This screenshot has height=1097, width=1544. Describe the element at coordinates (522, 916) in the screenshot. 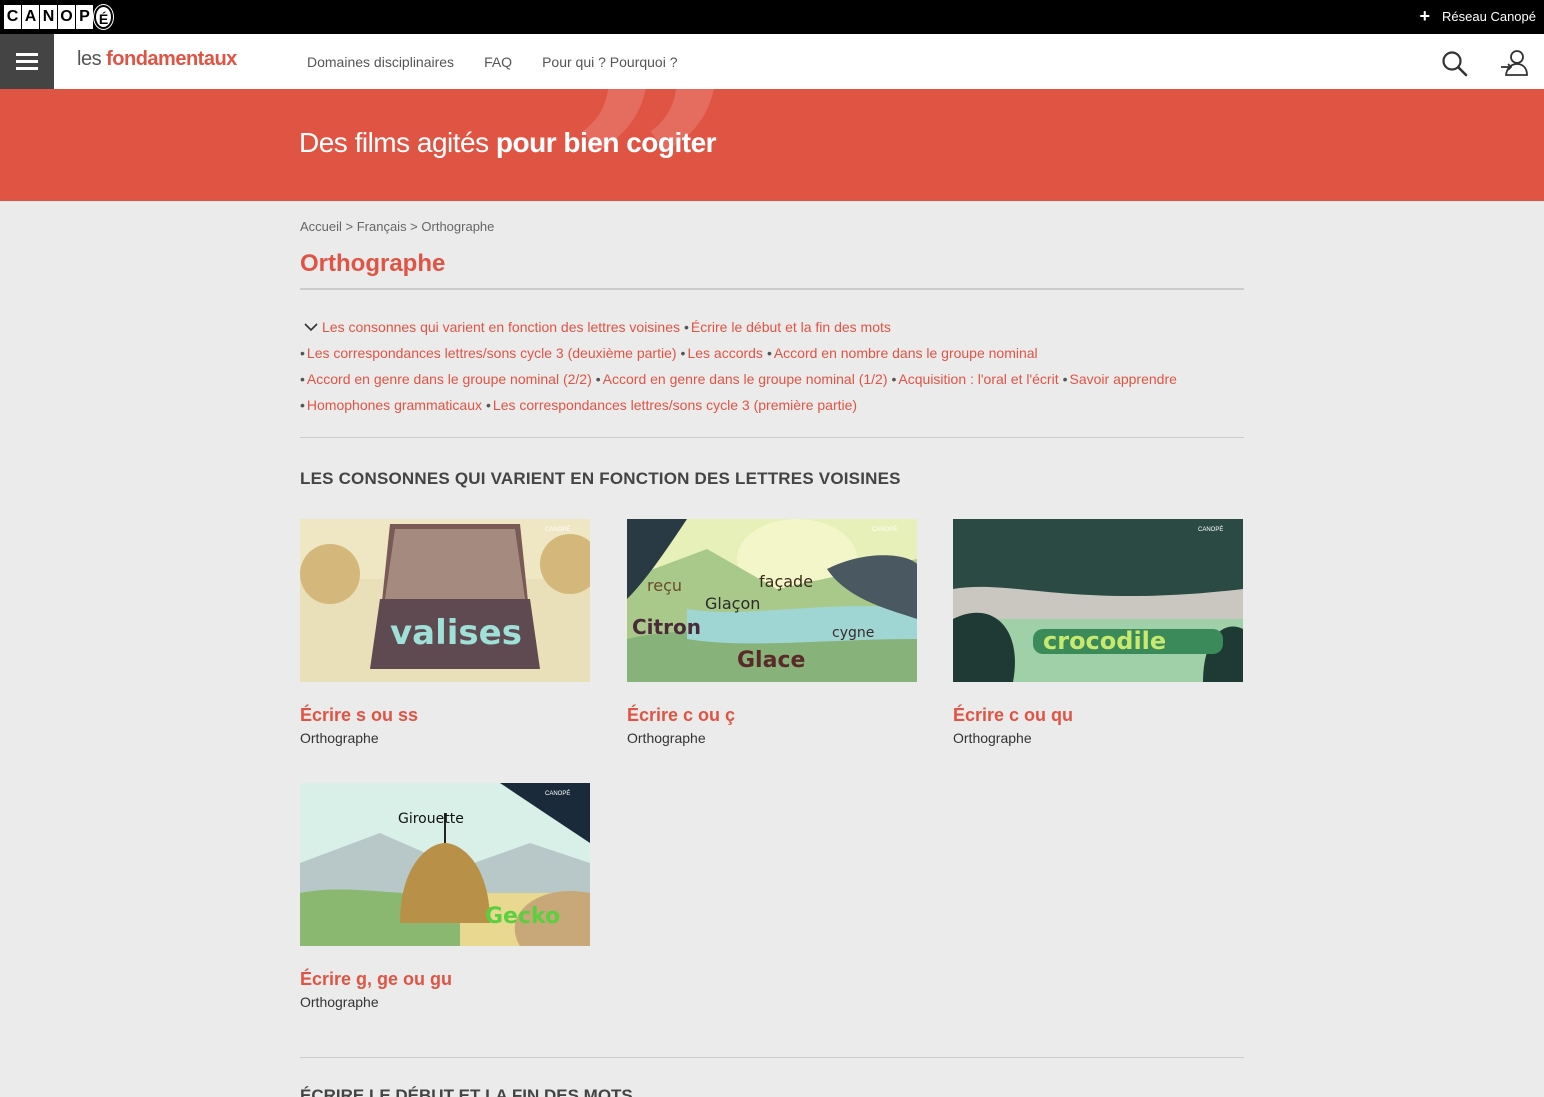

I see `thumb-word: Gecko` at that location.